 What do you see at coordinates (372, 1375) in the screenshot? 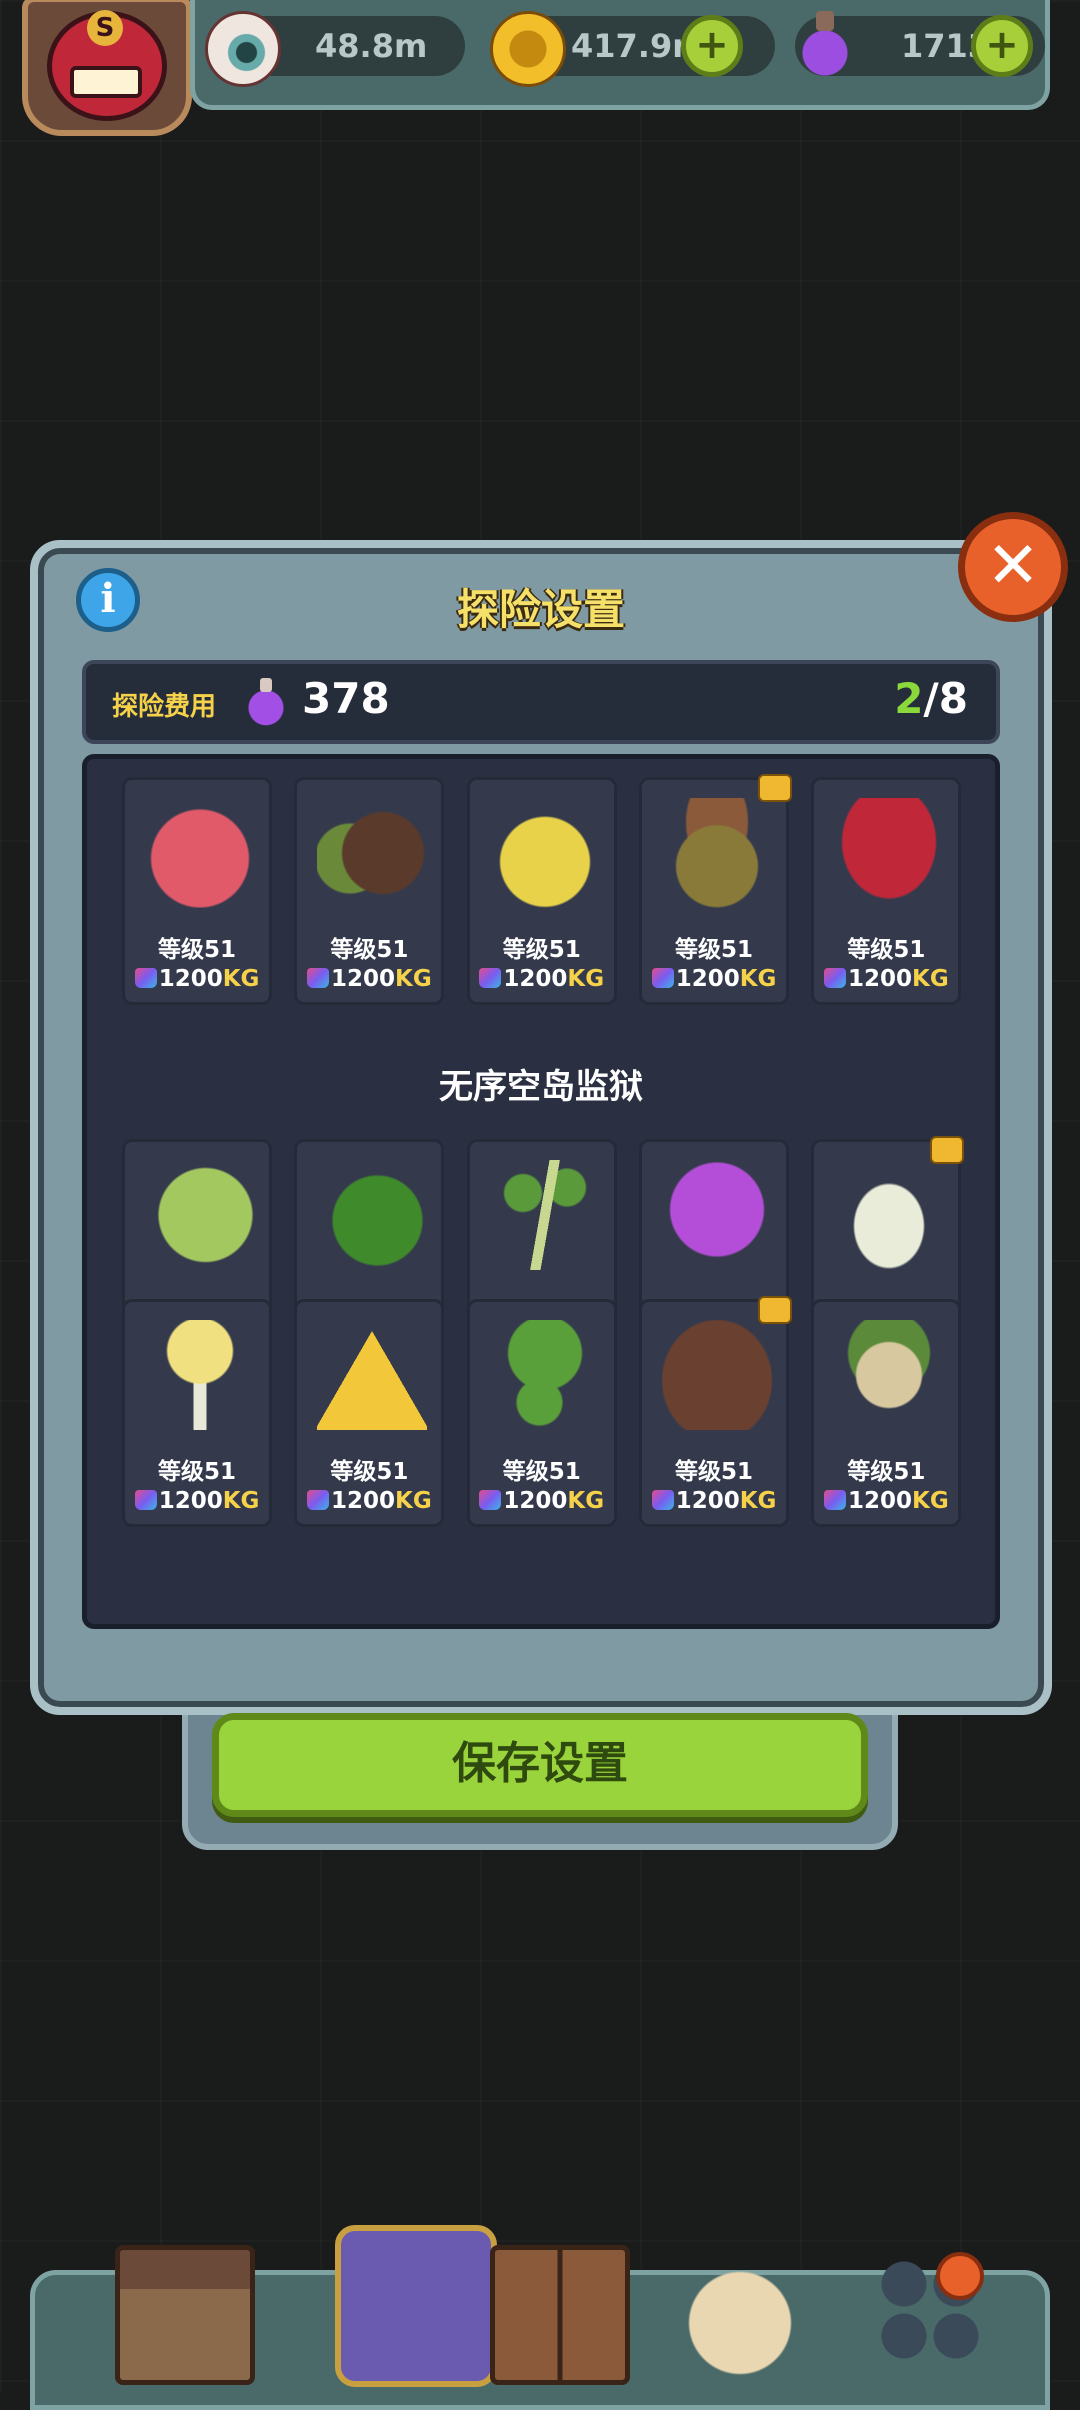
I see `cheese-monster-icon` at bounding box center [372, 1375].